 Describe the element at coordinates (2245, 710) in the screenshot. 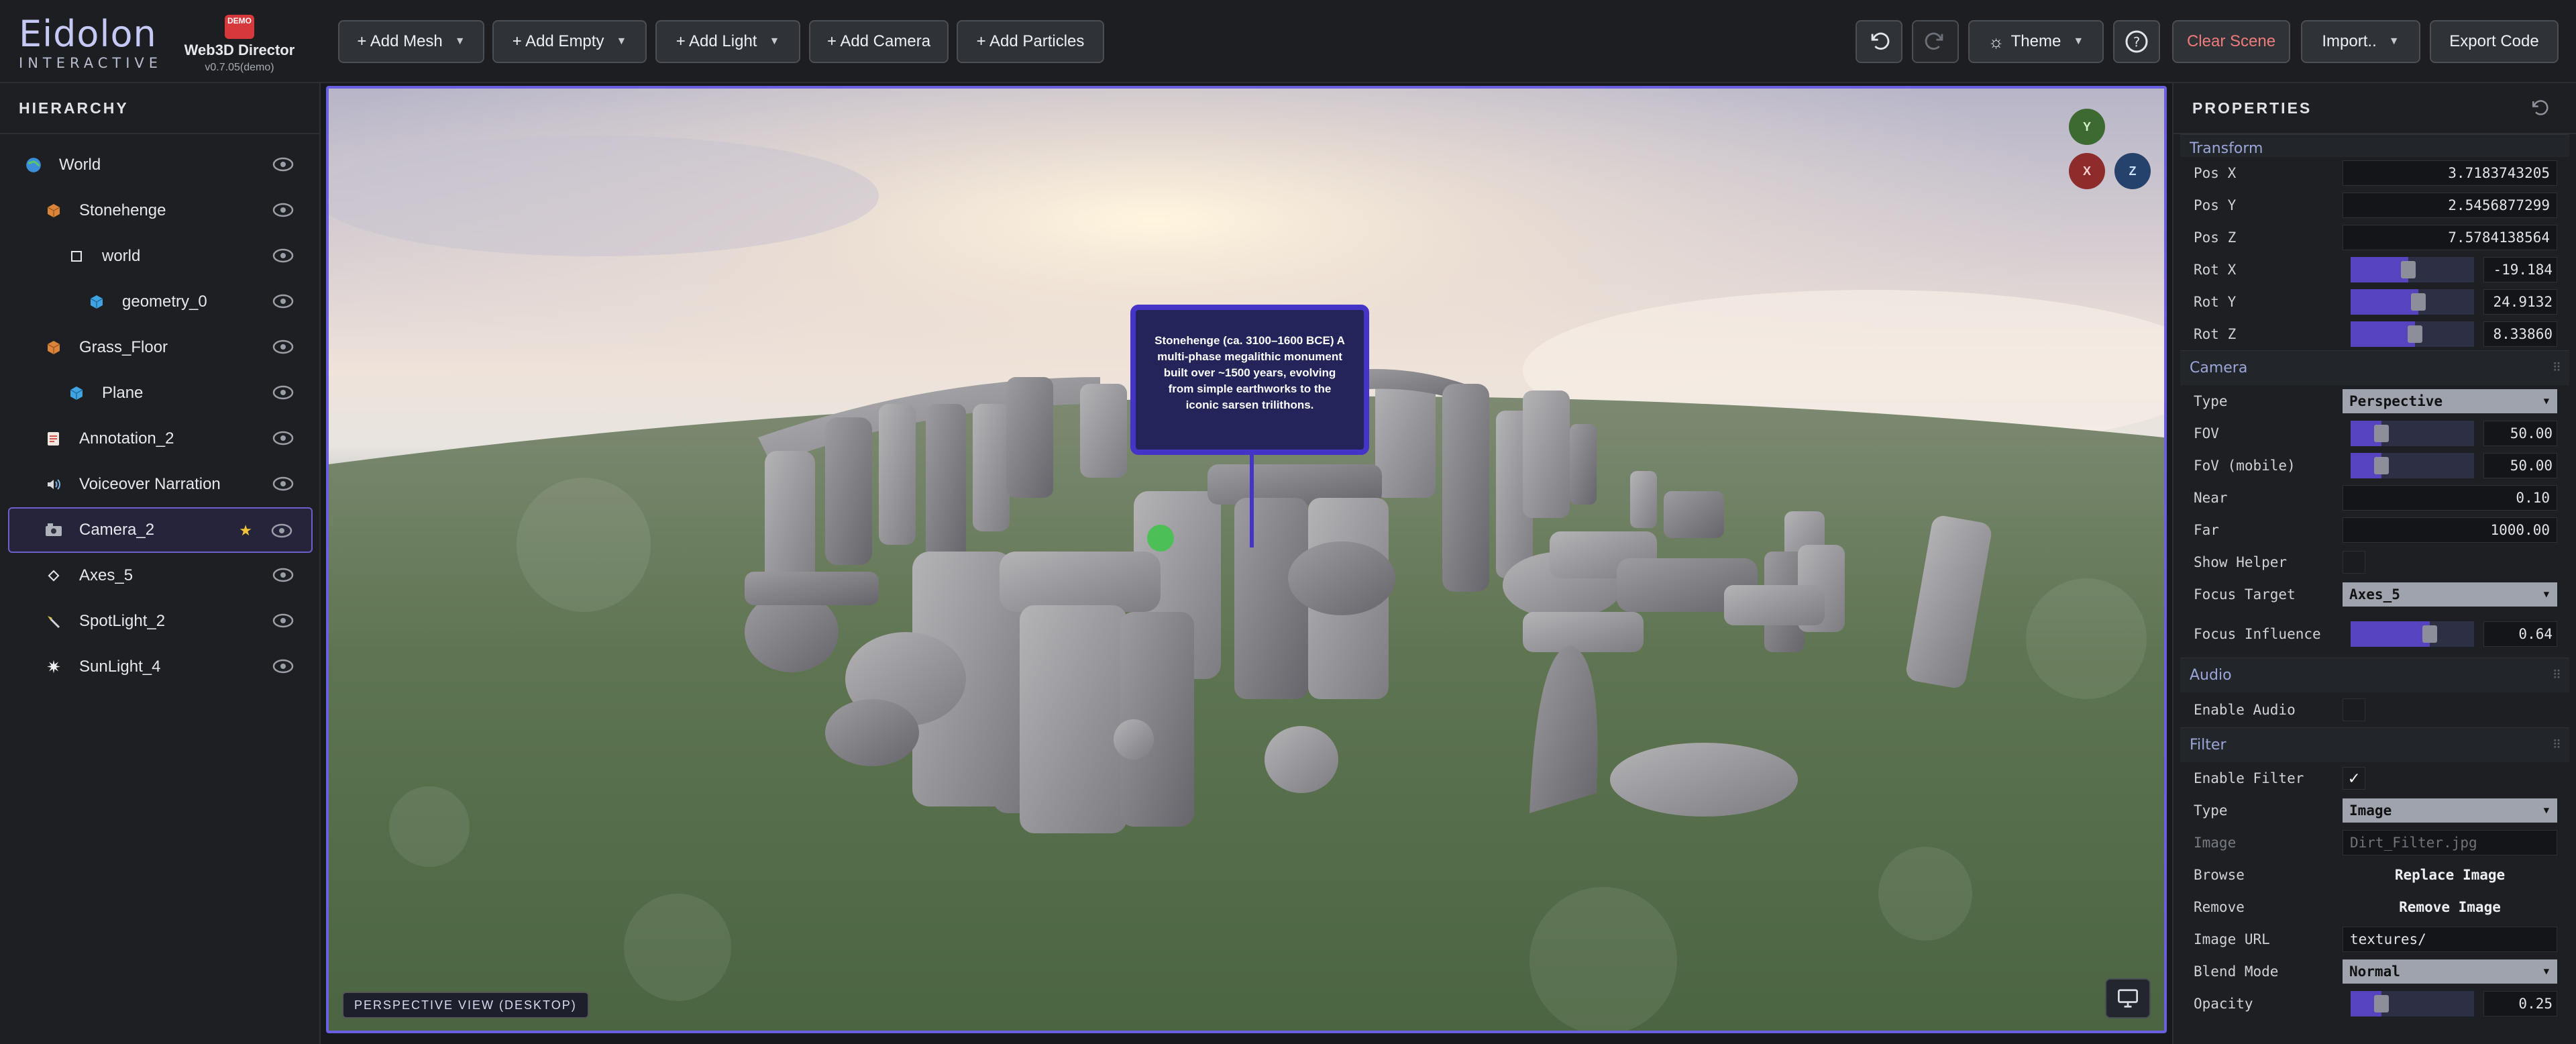

I see `prop-label: Enable Audio` at that location.